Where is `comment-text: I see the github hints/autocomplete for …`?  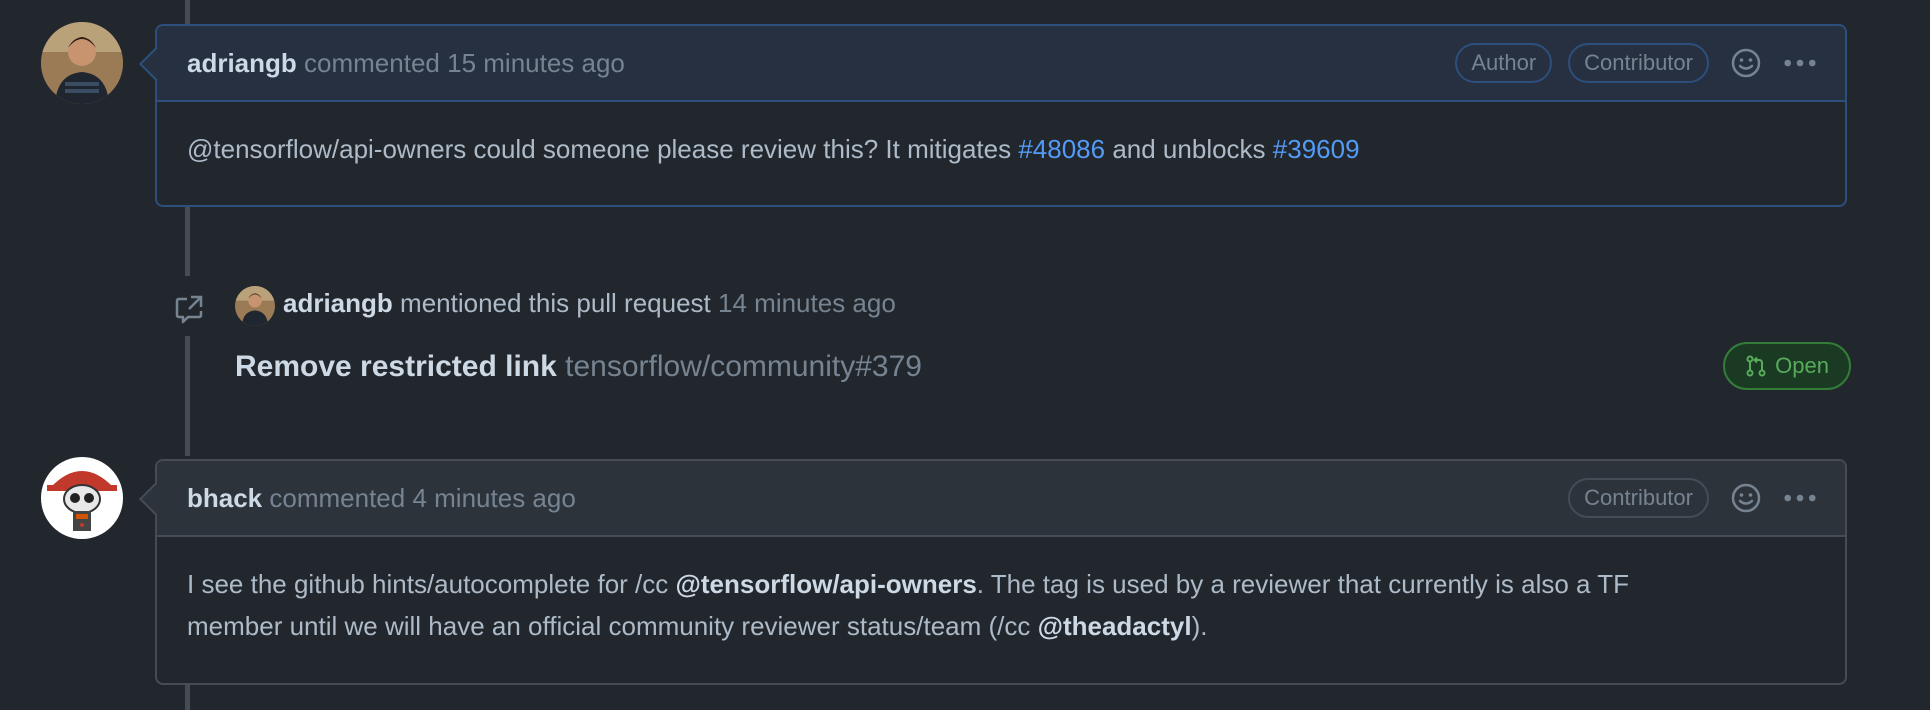 comment-text: I see the github hints/autocomplete for … is located at coordinates (431, 584).